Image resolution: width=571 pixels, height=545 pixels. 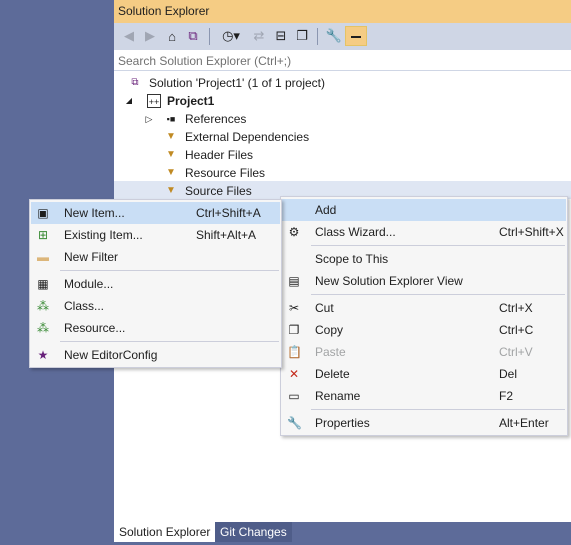 What do you see at coordinates (352, 259) in the screenshot?
I see `menu-item-label: Scope to This` at bounding box center [352, 259].